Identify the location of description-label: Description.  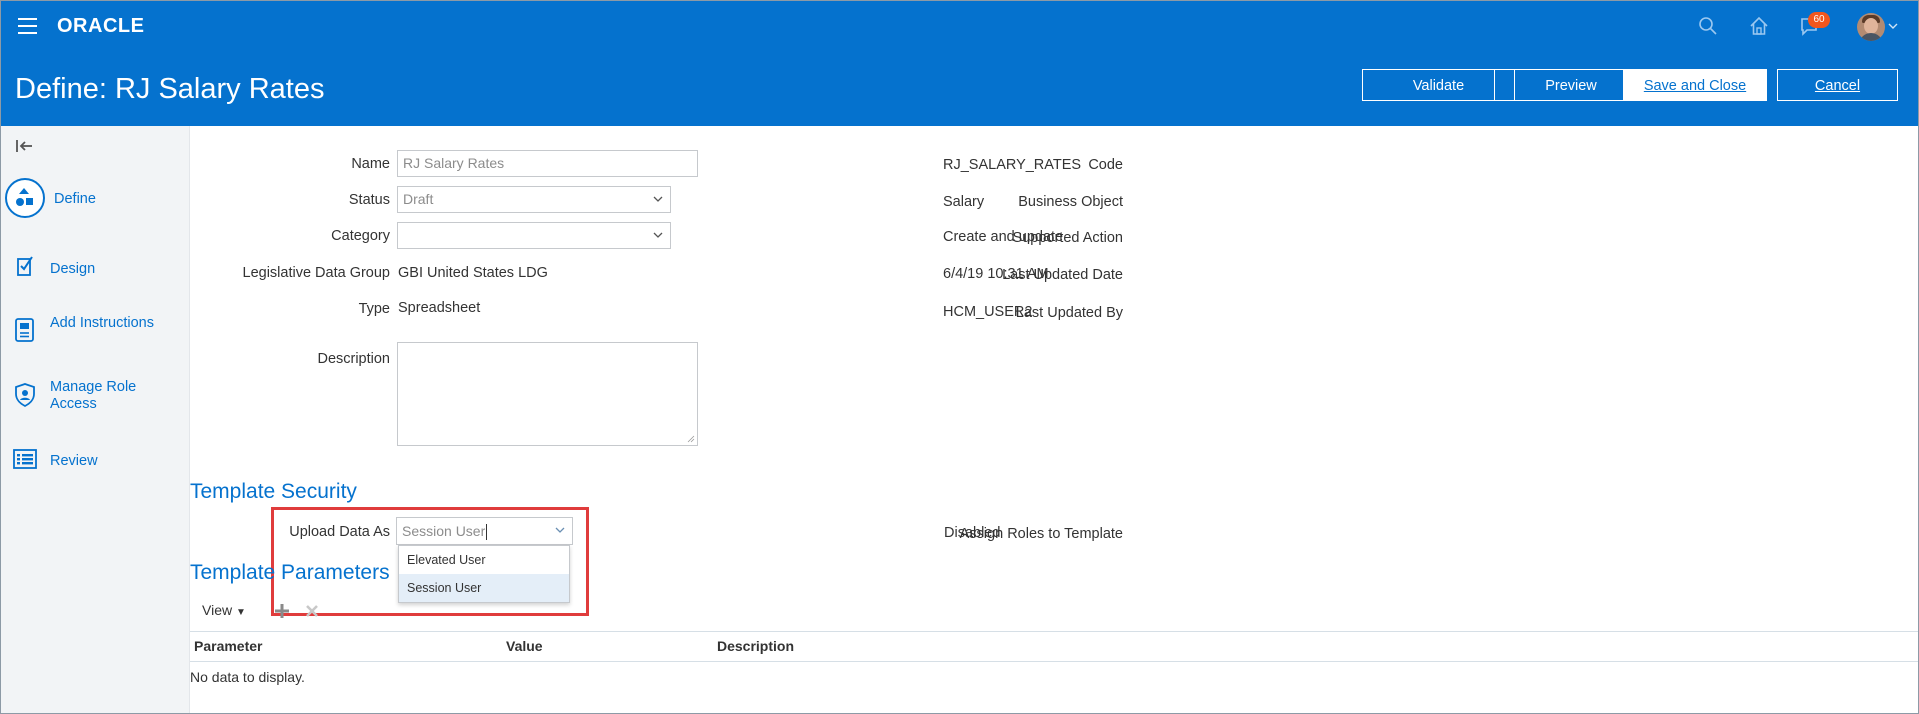
(353, 359).